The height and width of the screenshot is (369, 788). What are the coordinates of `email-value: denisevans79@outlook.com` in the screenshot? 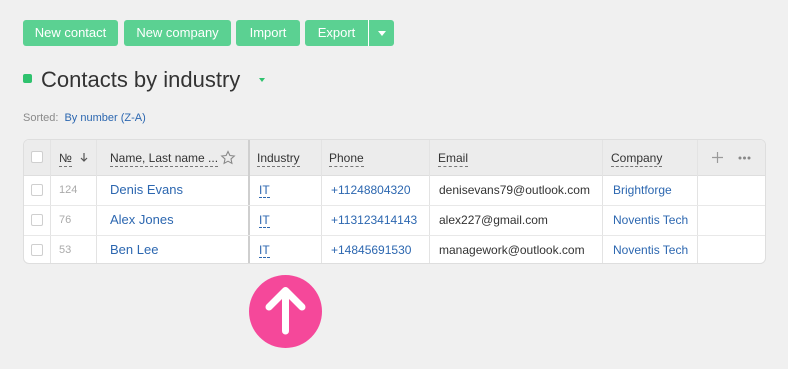 It's located at (514, 190).